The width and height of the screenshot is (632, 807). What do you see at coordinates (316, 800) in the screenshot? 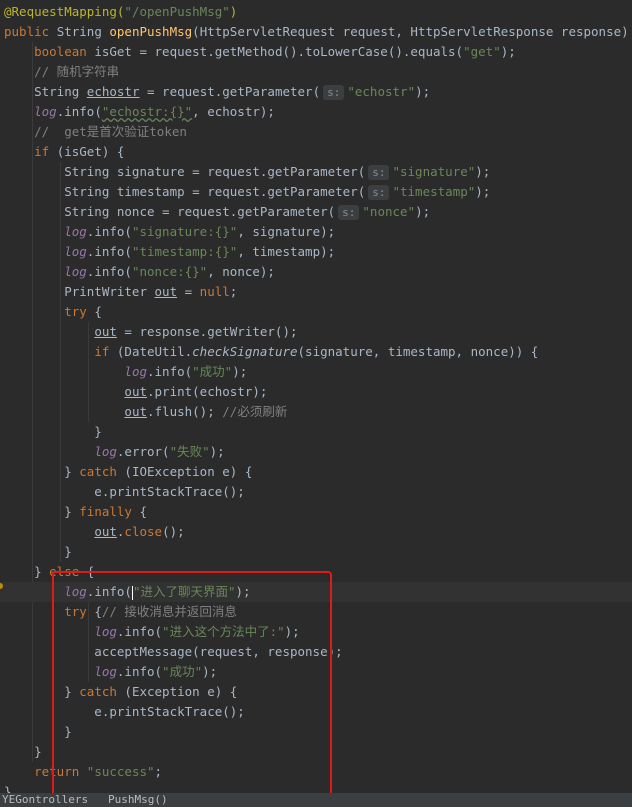
I see `breadcrumb-bar: YEGontrollers PushMsg()` at bounding box center [316, 800].